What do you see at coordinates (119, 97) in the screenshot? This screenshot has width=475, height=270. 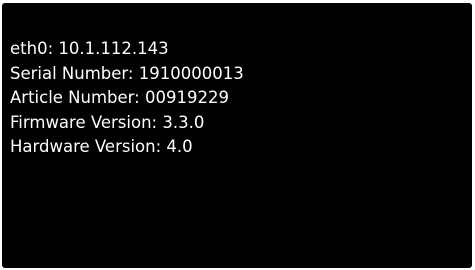 I see `article-number-line: Article Number: 00919229` at bounding box center [119, 97].